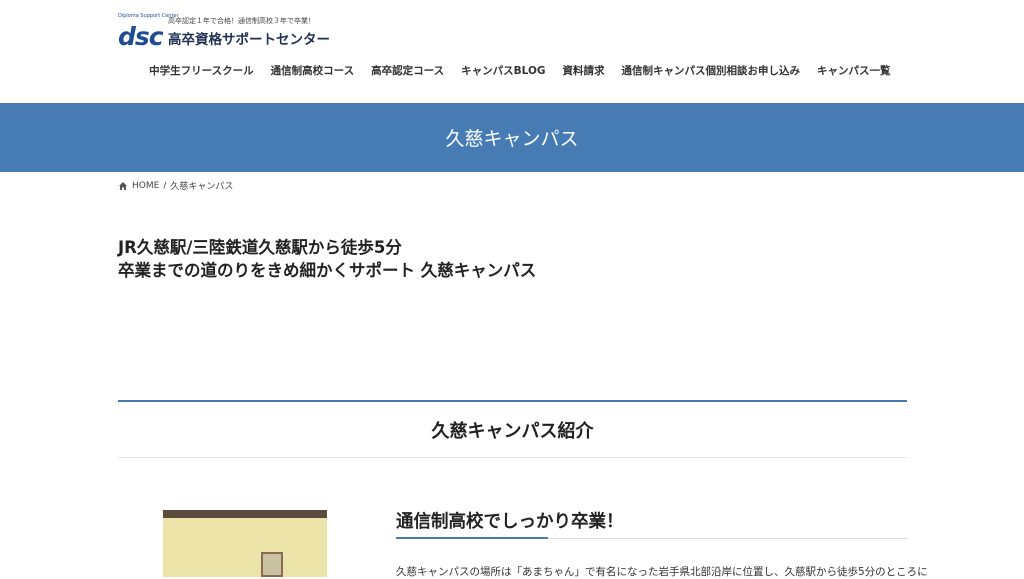 This screenshot has width=1024, height=579. I want to click on page-banner: 久慈キャンパス, so click(512, 137).